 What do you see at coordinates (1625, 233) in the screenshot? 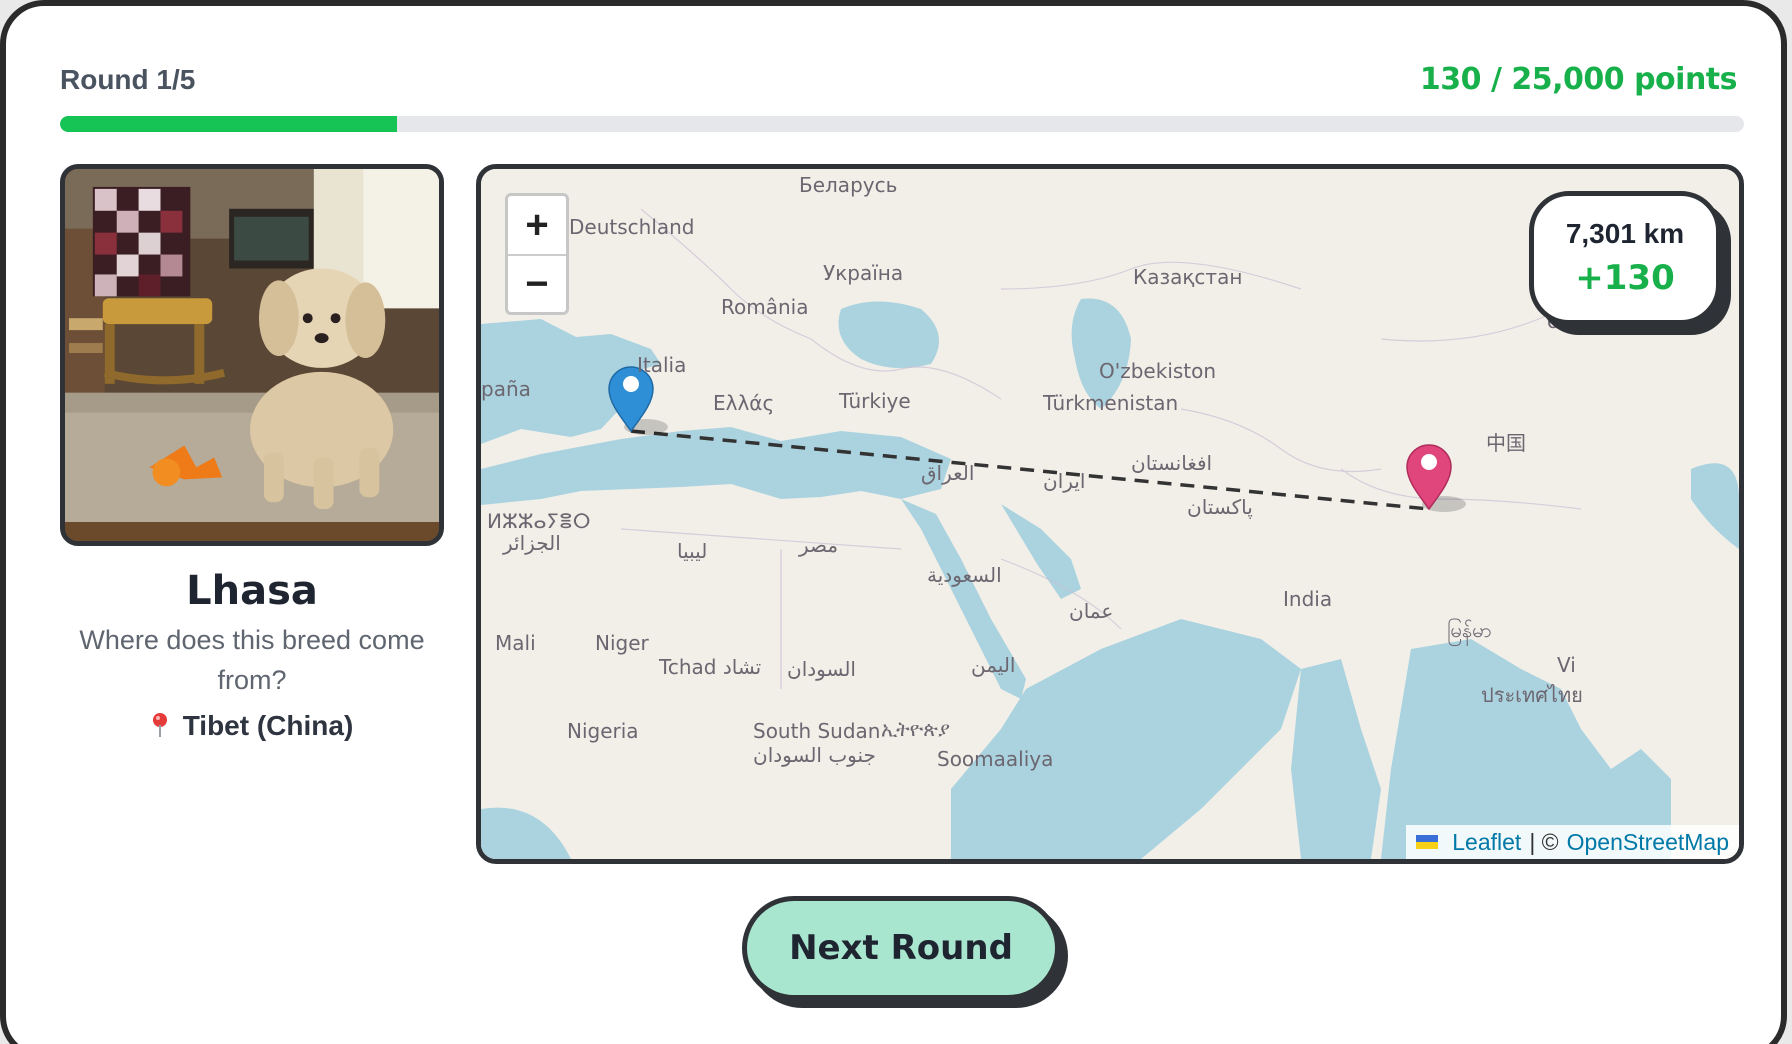
I see `distance-value: 7,301 km` at bounding box center [1625, 233].